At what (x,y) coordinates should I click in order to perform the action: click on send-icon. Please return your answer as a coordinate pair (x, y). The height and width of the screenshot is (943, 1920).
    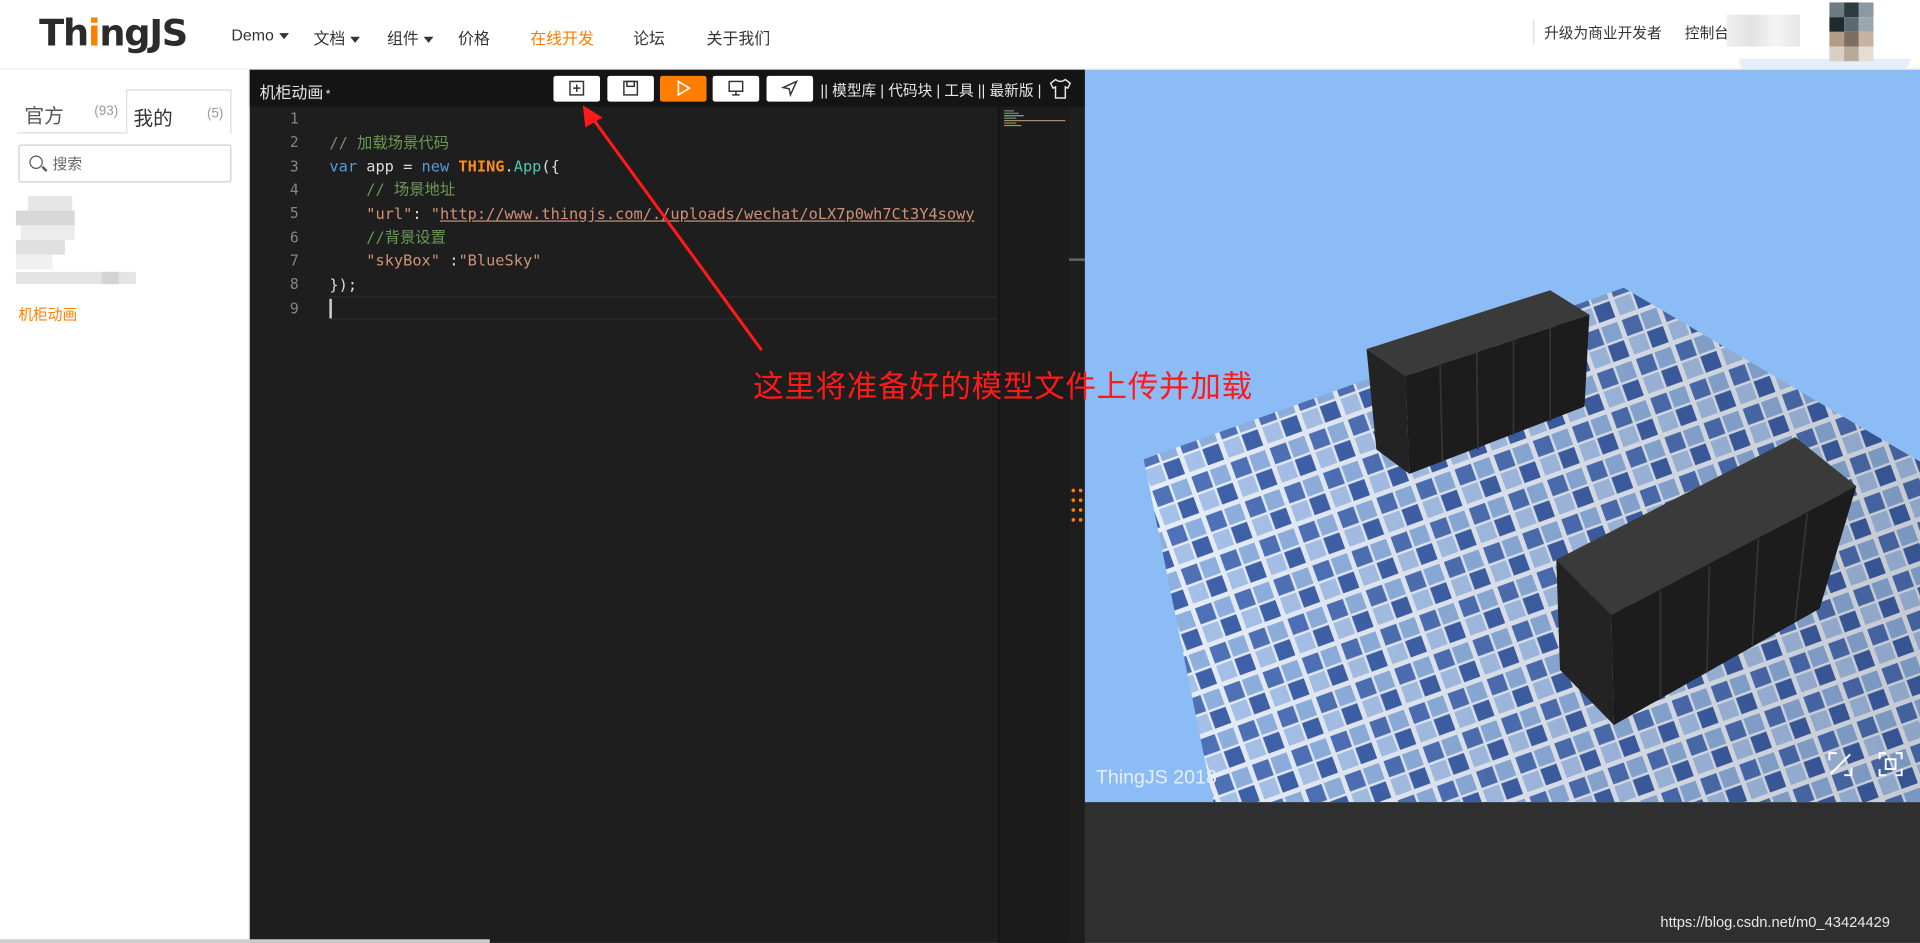
    Looking at the image, I should click on (790, 88).